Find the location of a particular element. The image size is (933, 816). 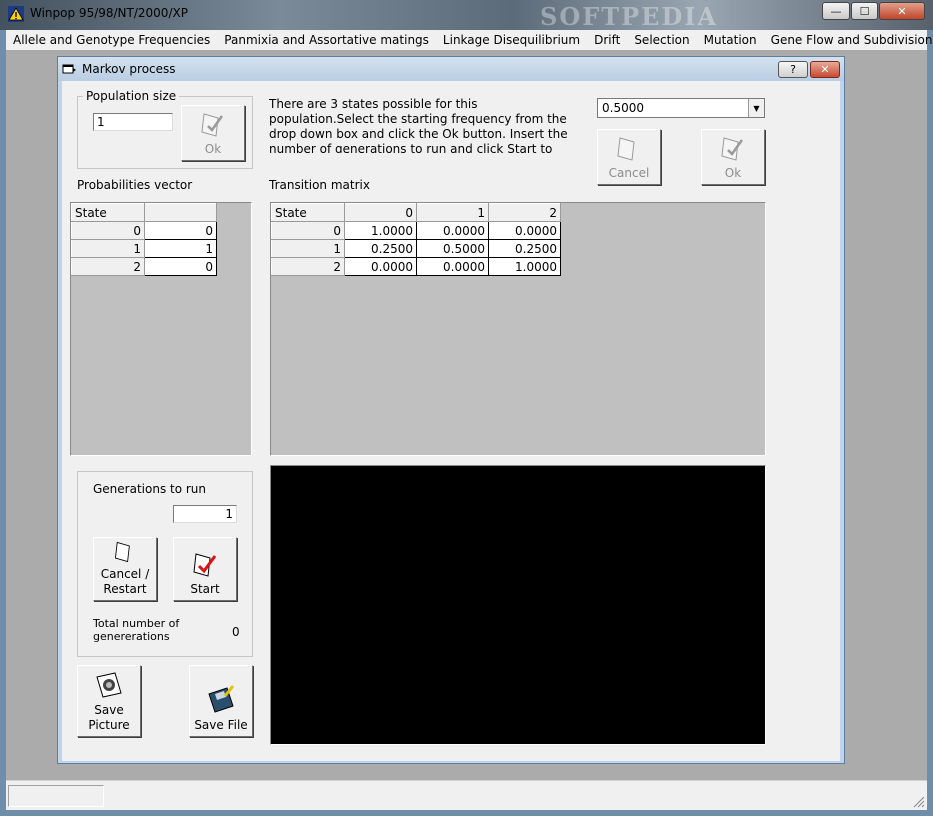

table-row: 0 0 is located at coordinates (144, 230).